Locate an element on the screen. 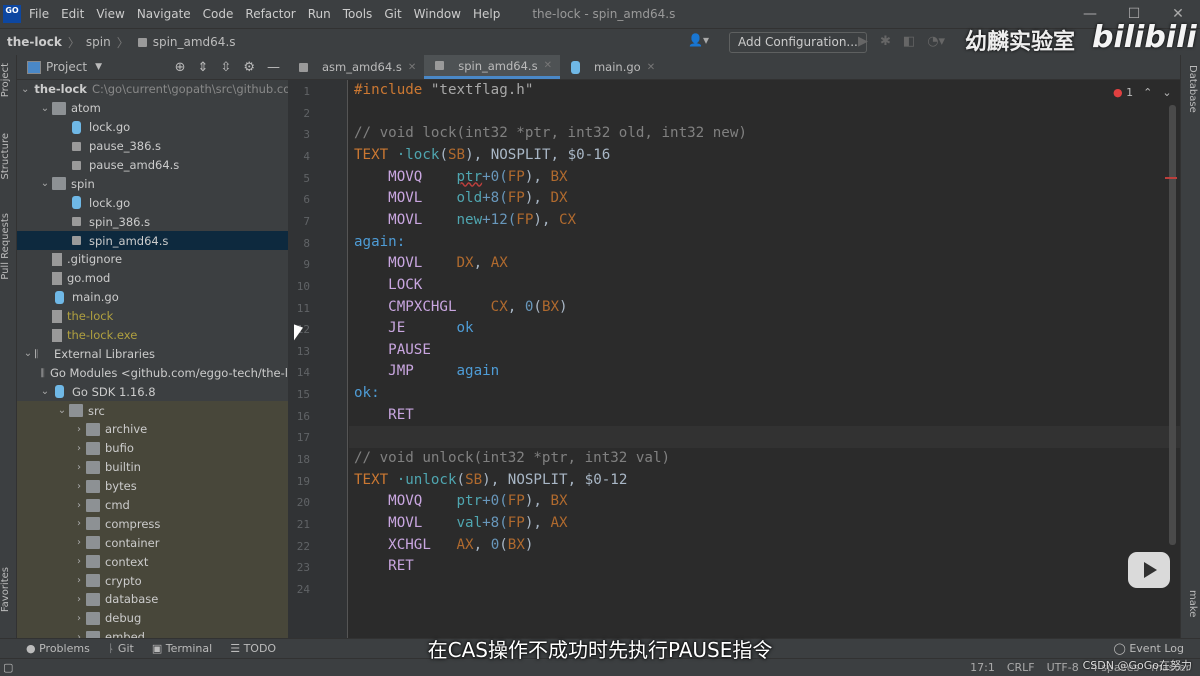 This screenshot has height=676, width=1200. run-icon: ▶ is located at coordinates (863, 41).